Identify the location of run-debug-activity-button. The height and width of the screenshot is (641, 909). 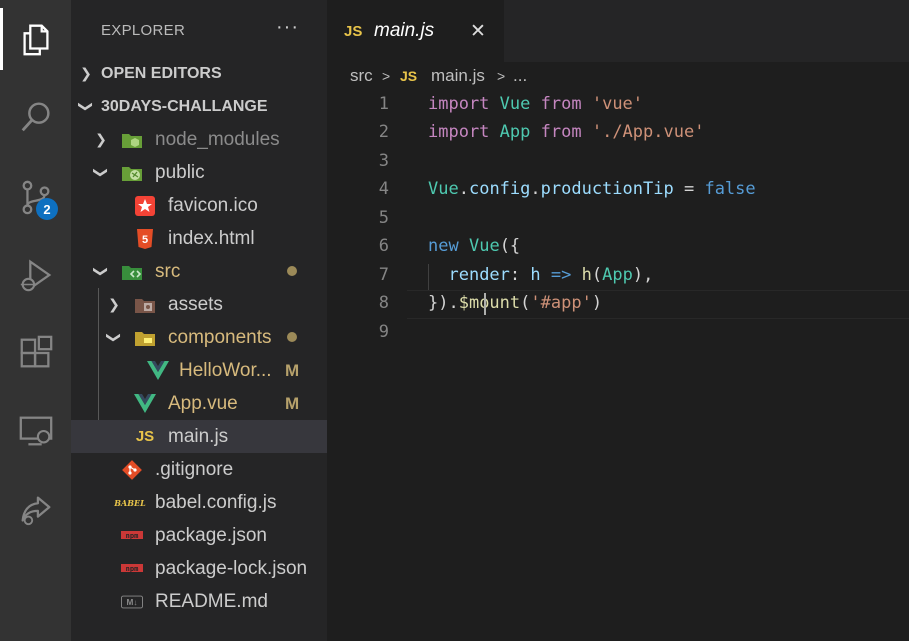
(35, 275).